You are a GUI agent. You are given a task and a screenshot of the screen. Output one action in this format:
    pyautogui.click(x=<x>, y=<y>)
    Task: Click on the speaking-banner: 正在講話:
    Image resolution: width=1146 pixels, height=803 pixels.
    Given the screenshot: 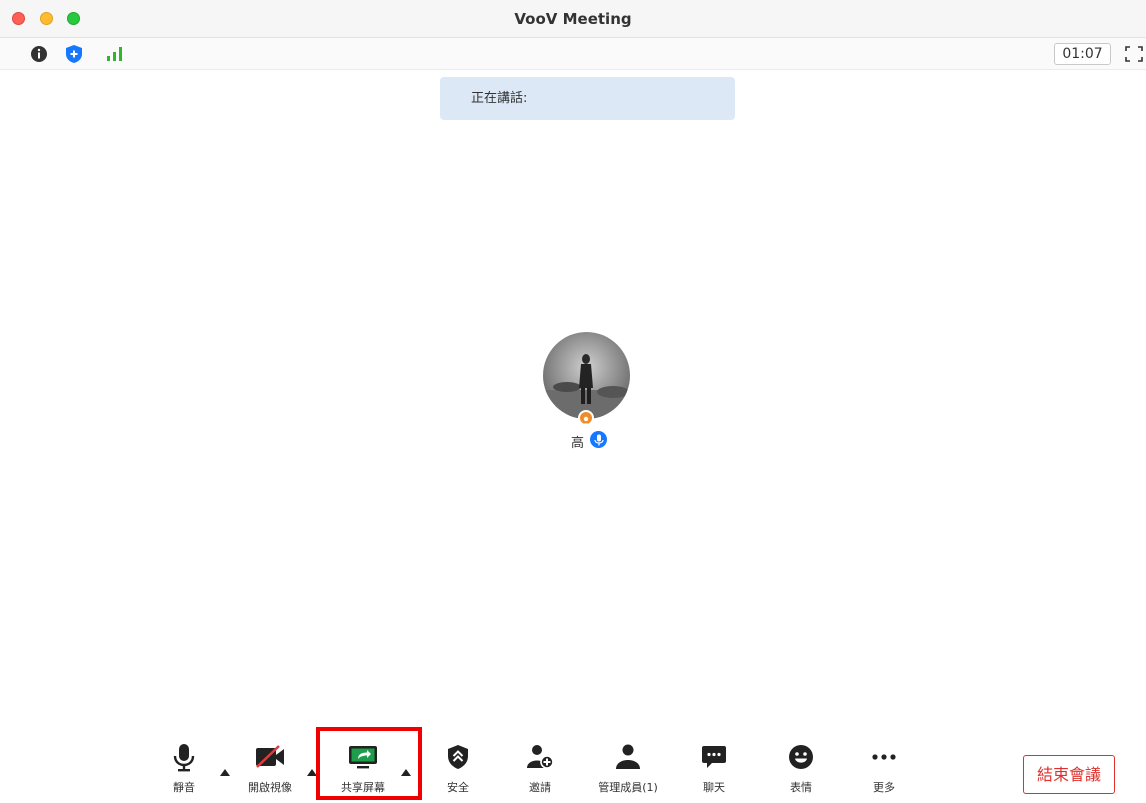 What is the action you would take?
    pyautogui.click(x=587, y=98)
    